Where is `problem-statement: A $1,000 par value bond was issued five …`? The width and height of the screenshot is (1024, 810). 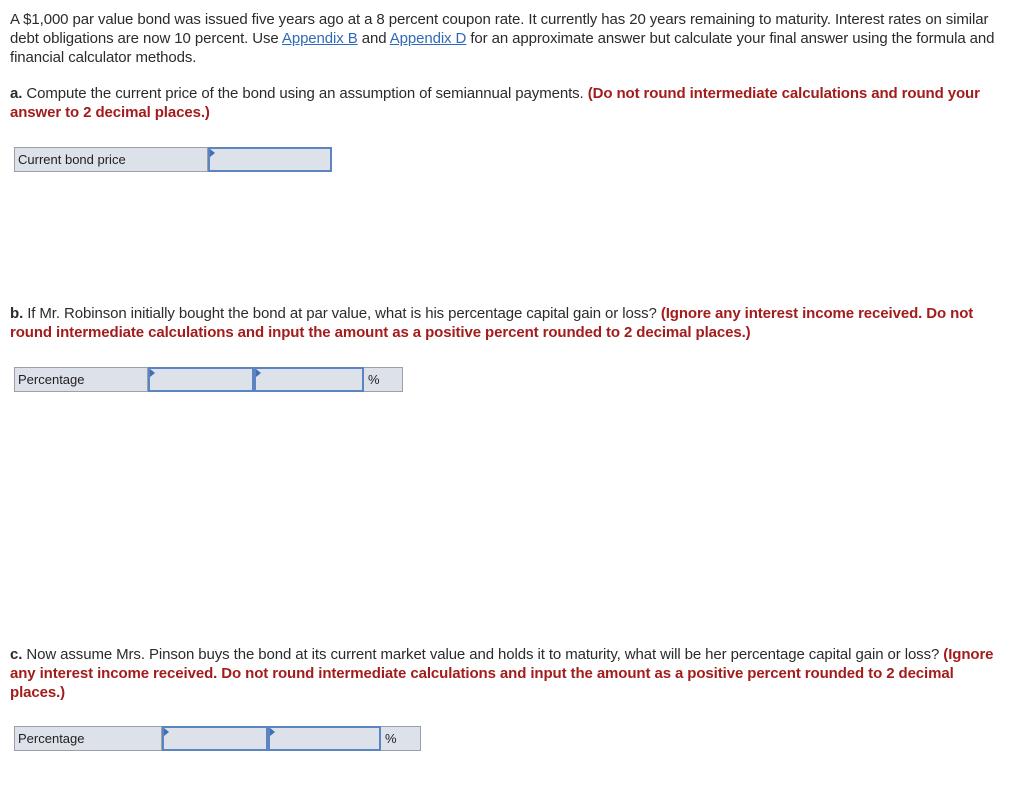
problem-statement: A $1,000 par value bond was issued five … is located at coordinates (510, 38).